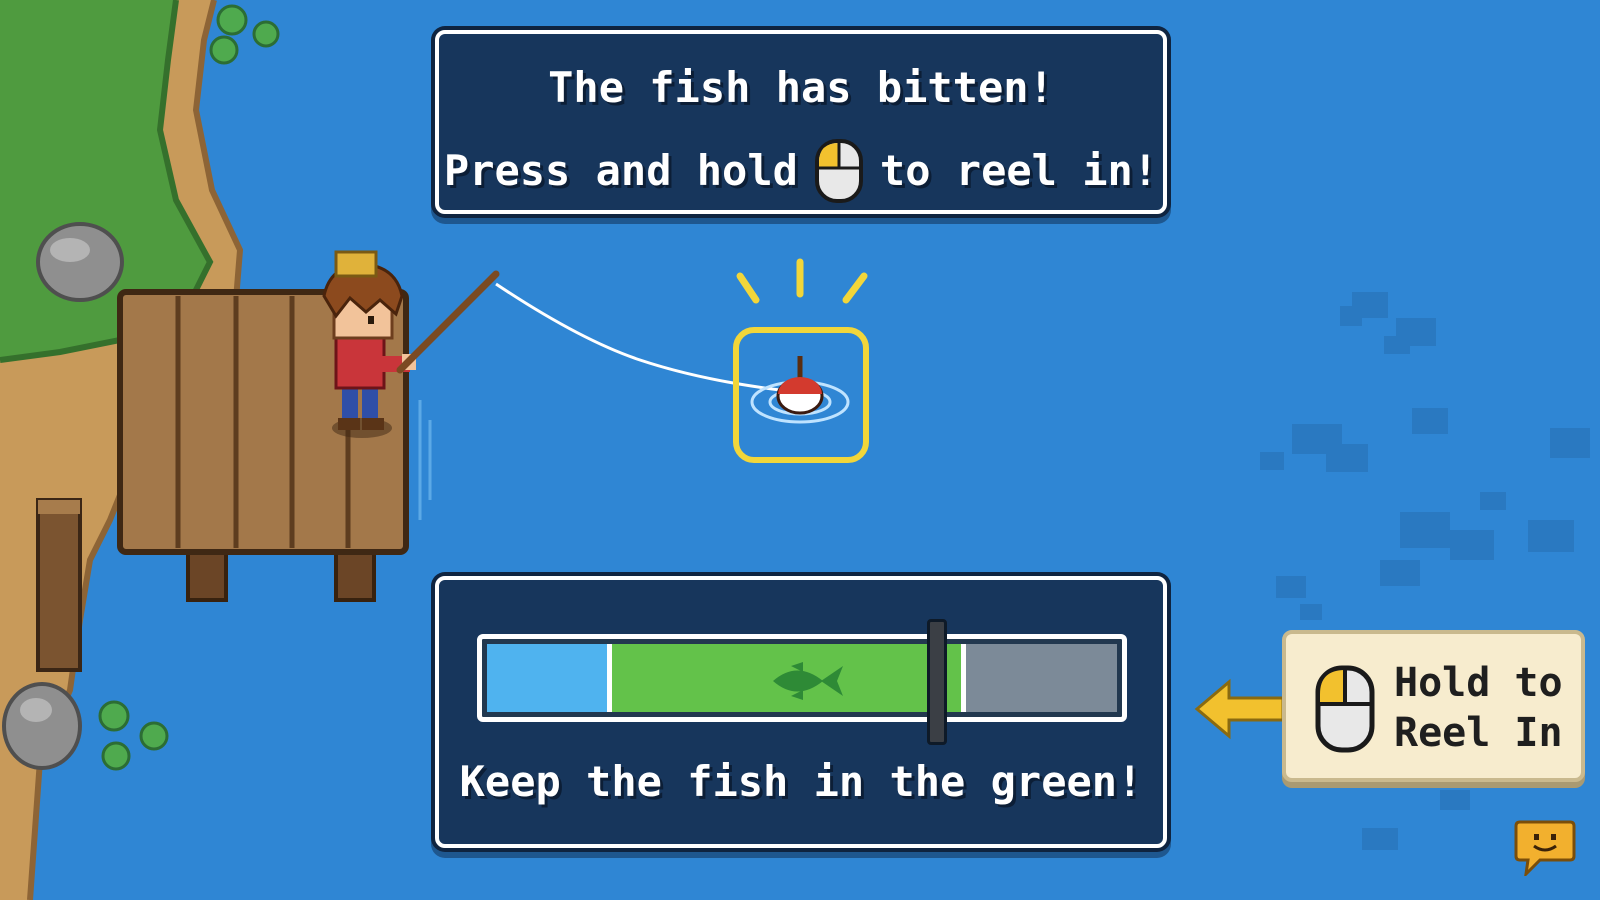 Image resolution: width=1600 pixels, height=900 pixels. Describe the element at coordinates (1019, 170) in the screenshot. I see `instruction-suffix: to reel in!` at that location.